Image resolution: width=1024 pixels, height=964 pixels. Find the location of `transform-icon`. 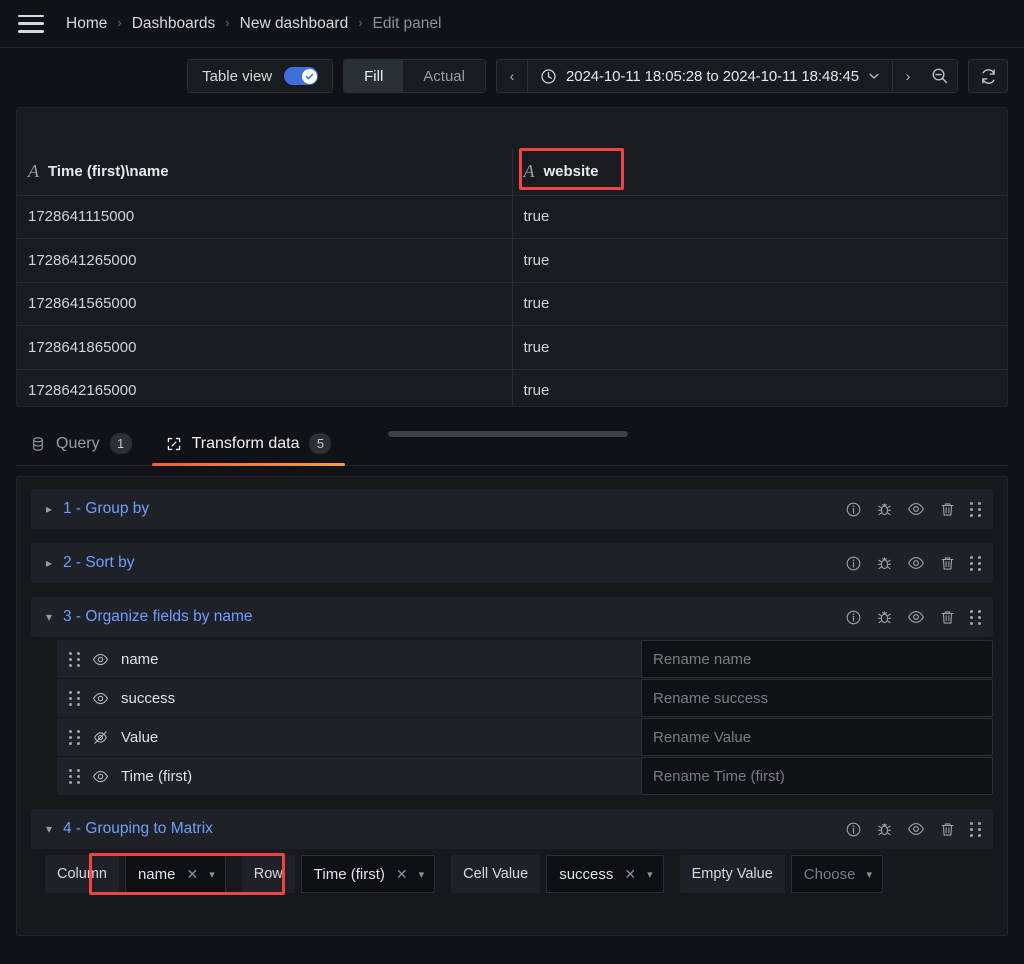

transform-icon is located at coordinates (173, 443).